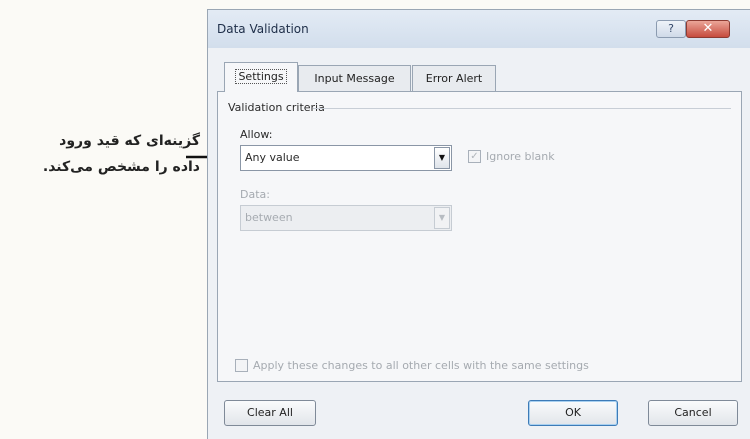  Describe the element at coordinates (520, 156) in the screenshot. I see `ignore-blank-label: Ignore blank` at that location.